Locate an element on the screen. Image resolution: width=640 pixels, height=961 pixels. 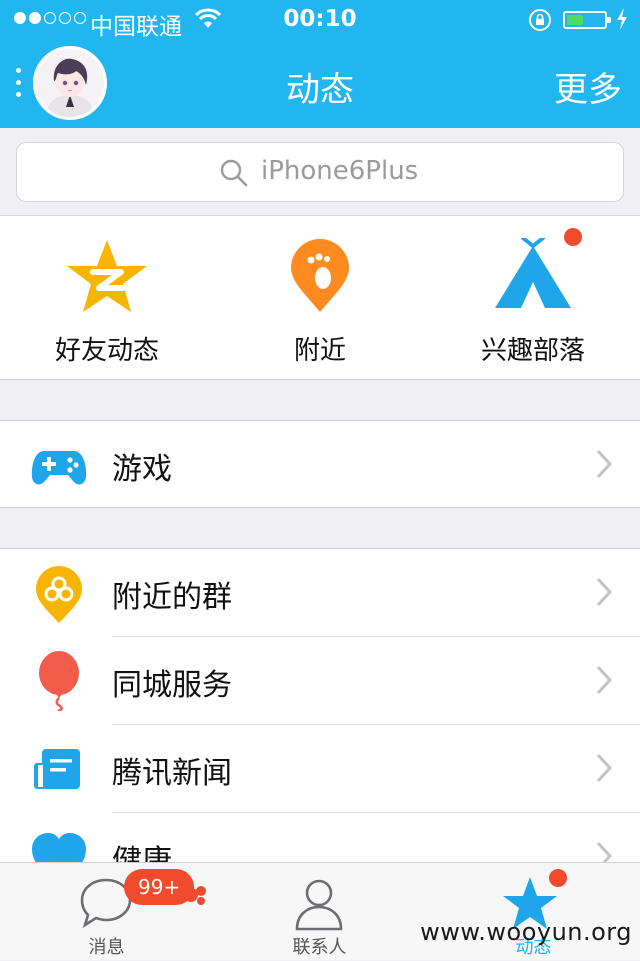
tab-label: 联系人 is located at coordinates (319, 947).